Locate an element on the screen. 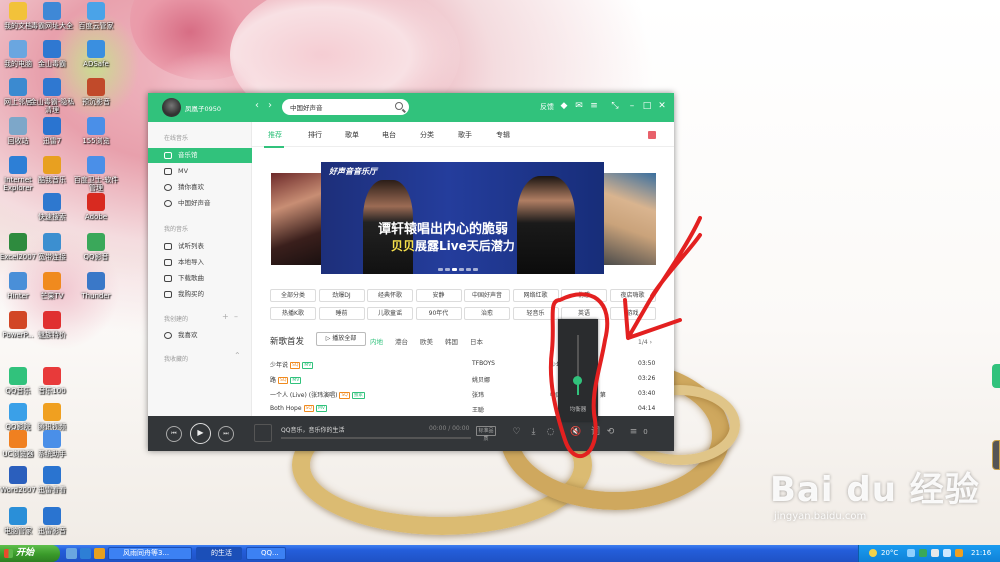  category-chip: 劲爆DJ is located at coordinates (341, 295).